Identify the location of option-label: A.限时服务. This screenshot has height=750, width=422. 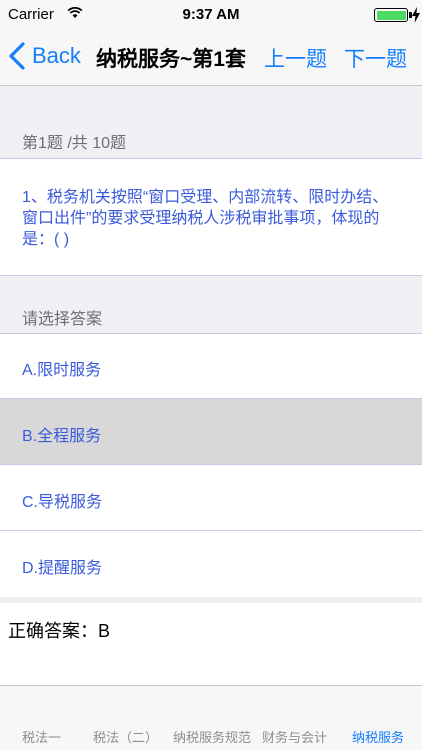
(62, 370).